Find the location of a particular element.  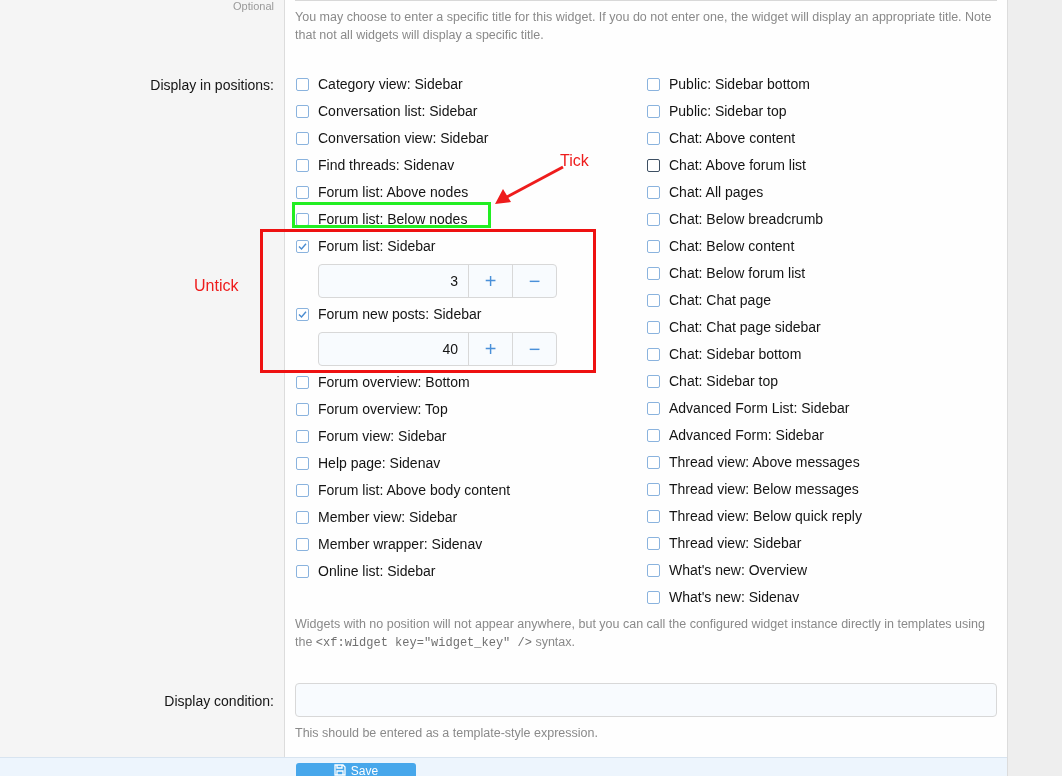

option-label: Forum list: Sidebar is located at coordinates (377, 246).